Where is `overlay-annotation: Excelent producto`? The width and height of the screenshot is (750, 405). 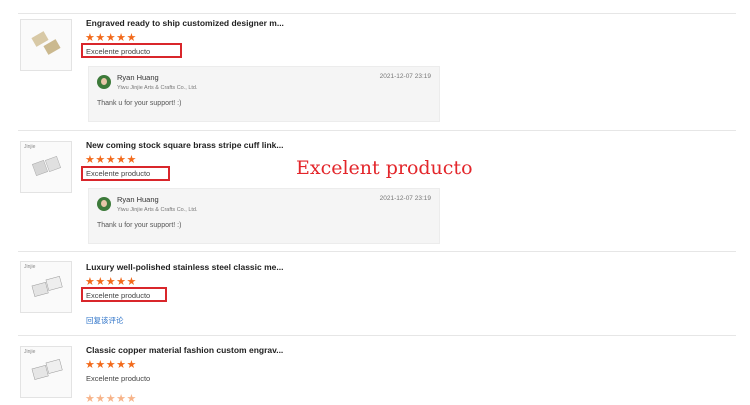 overlay-annotation: Excelent producto is located at coordinates (384, 168).